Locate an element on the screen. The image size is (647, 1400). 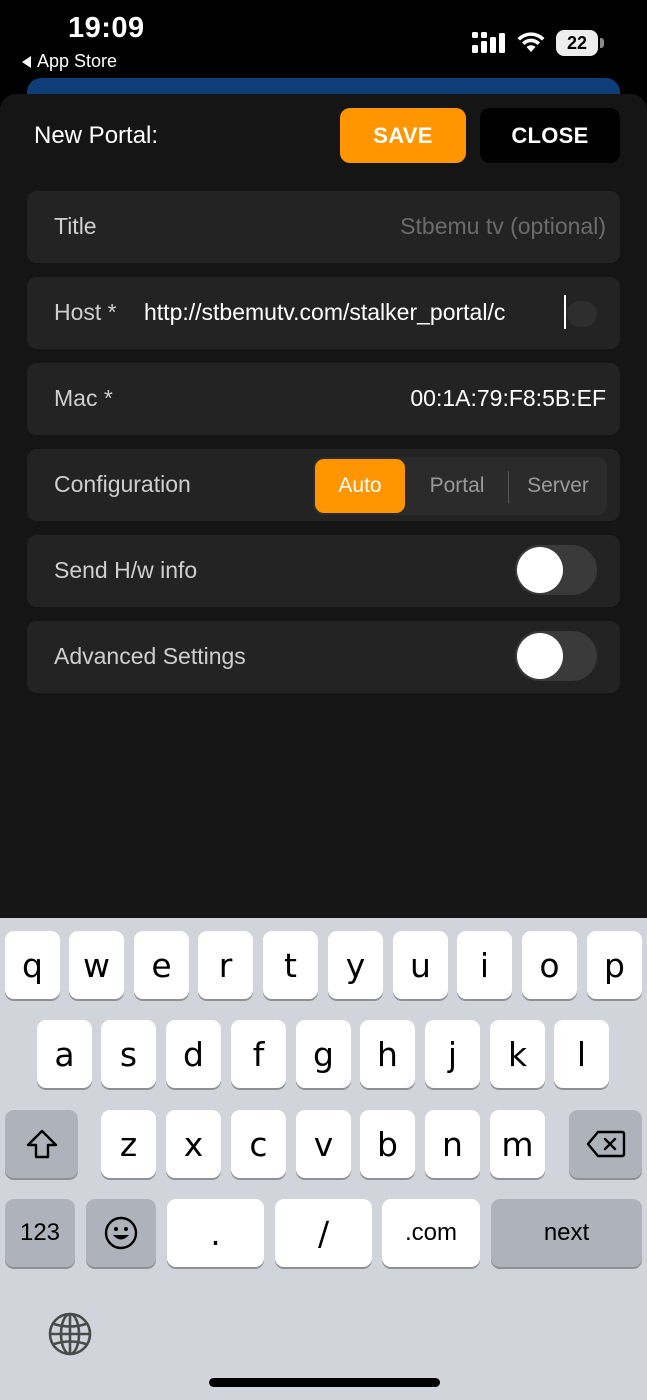
next-key: next is located at coordinates (566, 1233).